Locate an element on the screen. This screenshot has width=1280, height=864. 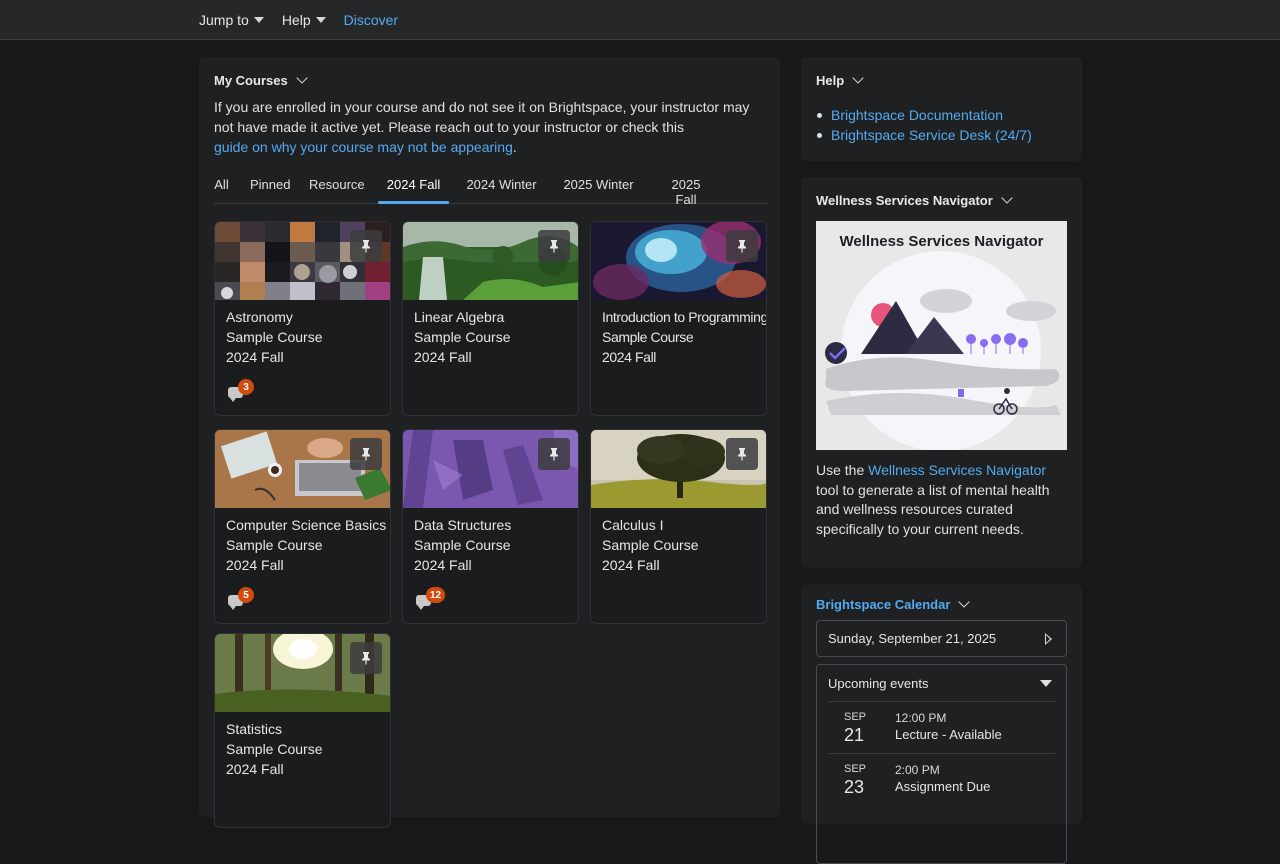
event-day: 21 is located at coordinates (854, 735).